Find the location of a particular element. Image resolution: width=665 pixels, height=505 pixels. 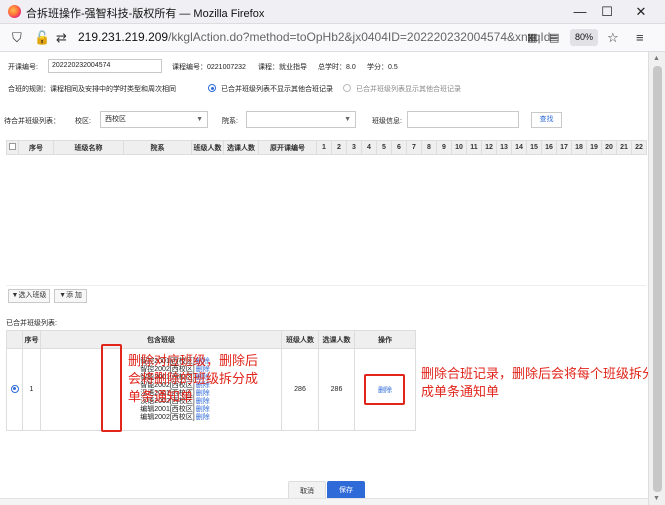

week-column-header: 14 is located at coordinates (519, 147).